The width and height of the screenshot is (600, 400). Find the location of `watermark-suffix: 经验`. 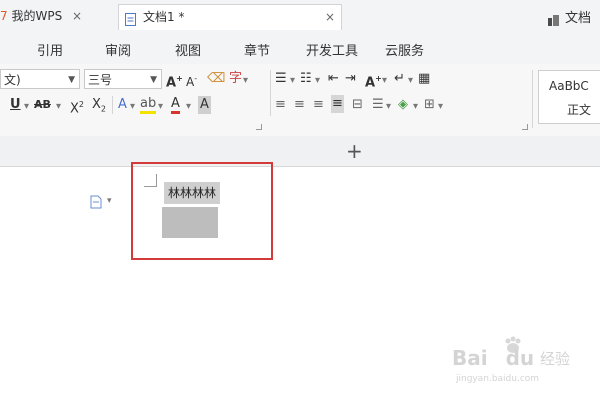

watermark-suffix: 经验 is located at coordinates (555, 359).